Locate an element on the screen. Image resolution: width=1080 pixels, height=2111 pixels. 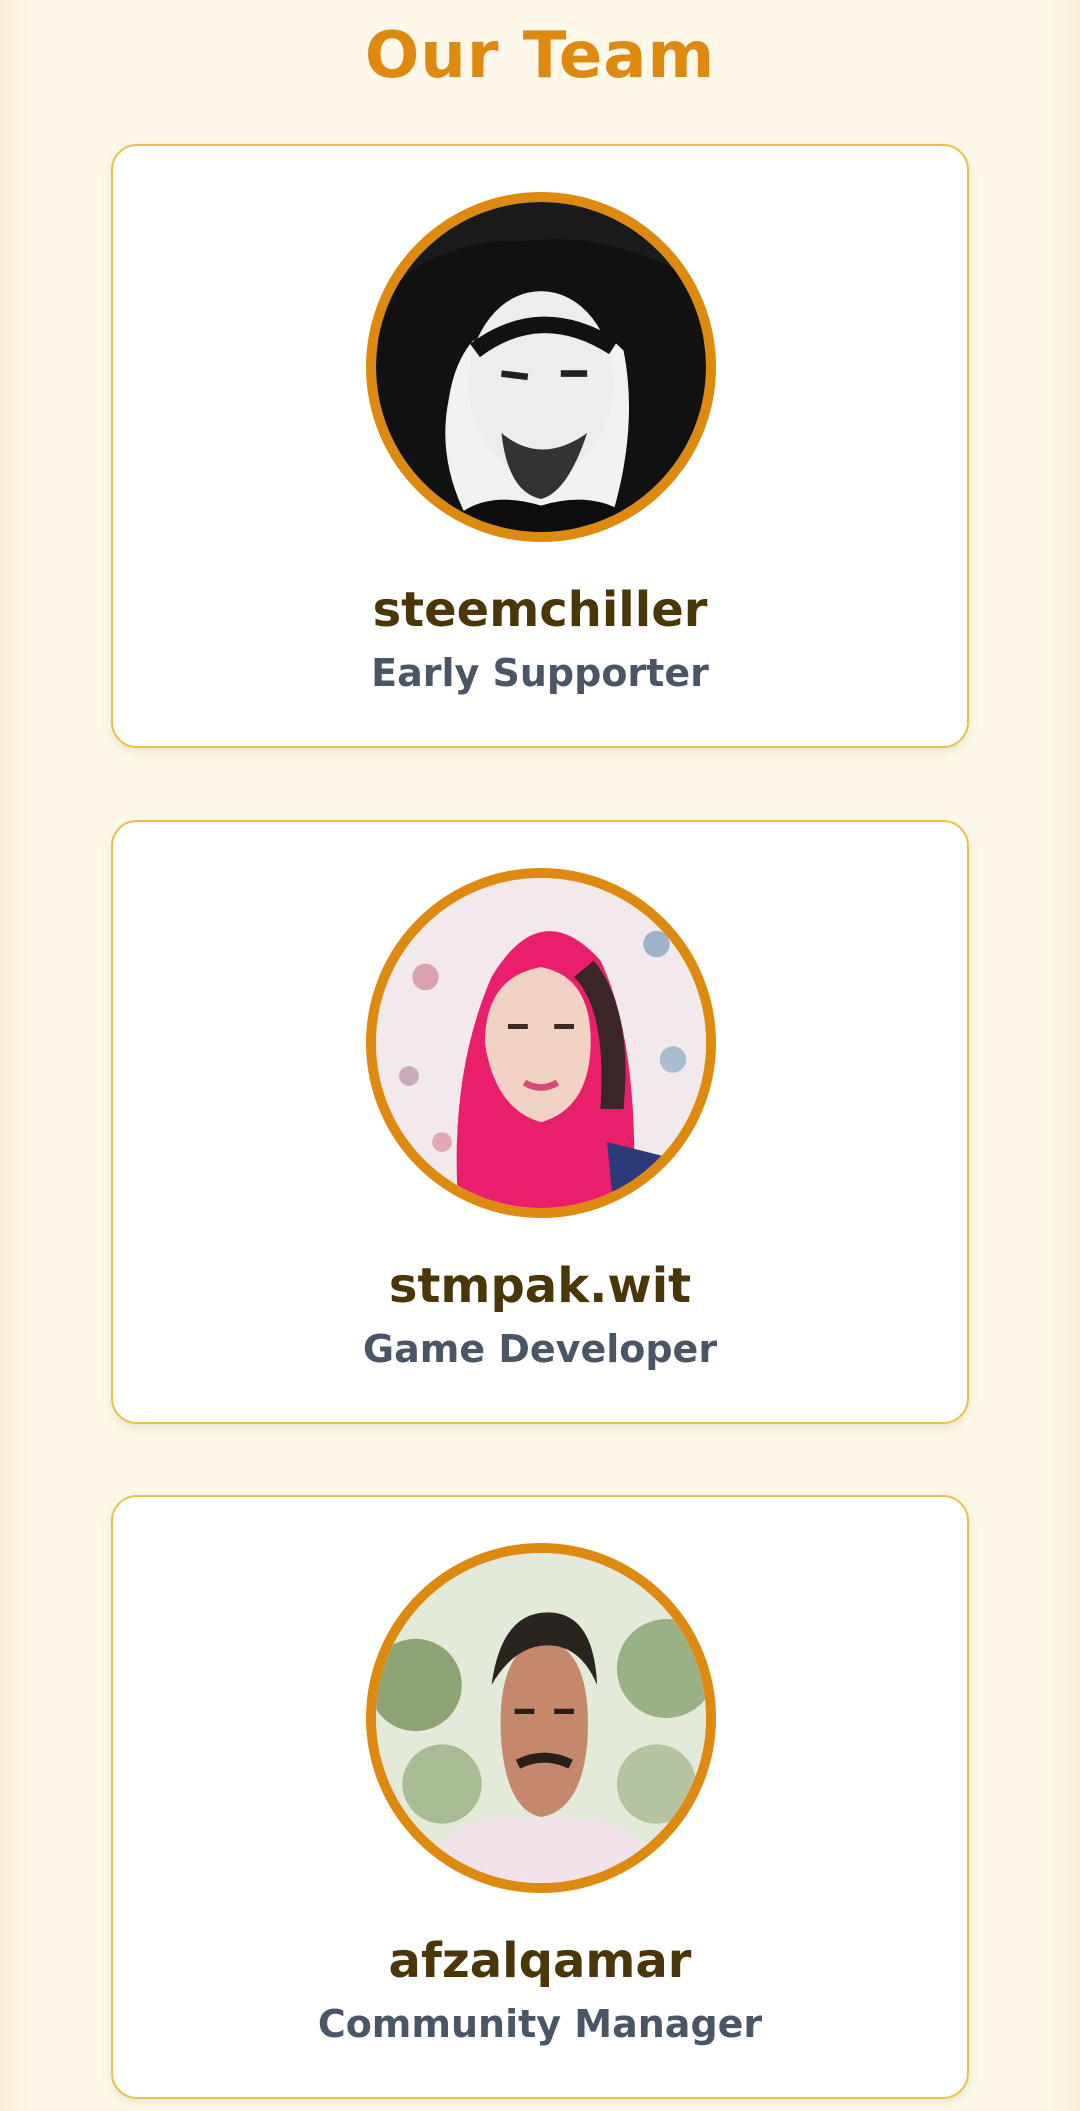
member-role: Game Developer is located at coordinates (540, 1349).